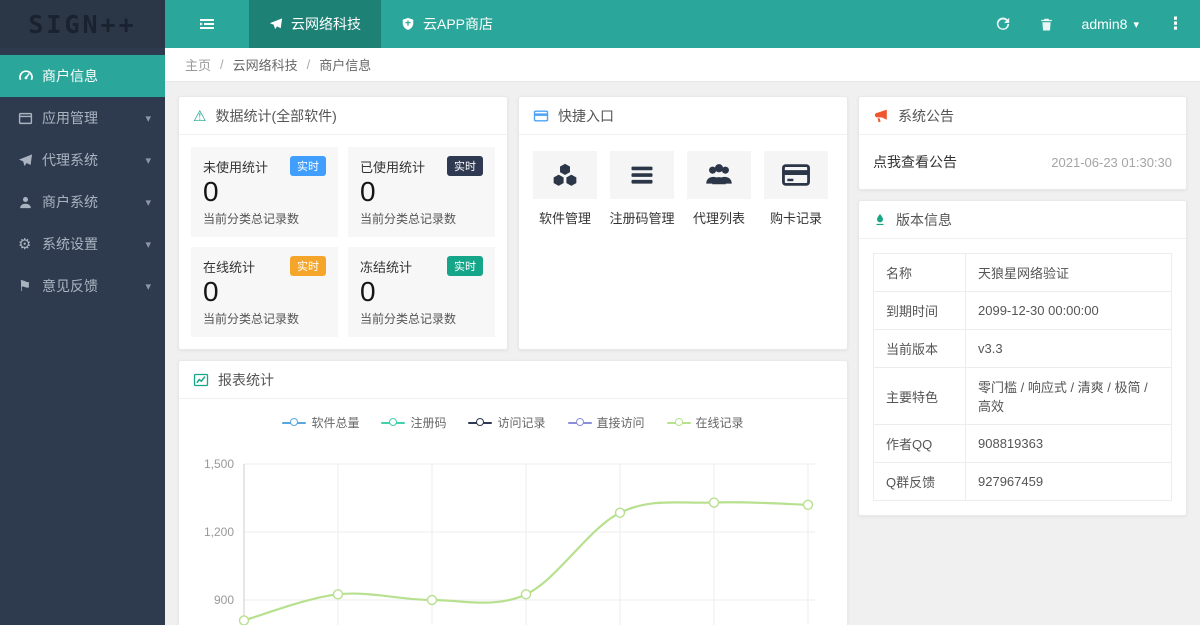 The height and width of the screenshot is (625, 1200). What do you see at coordinates (70, 286) in the screenshot?
I see `sidebar-item-label: 意见反馈` at bounding box center [70, 286].